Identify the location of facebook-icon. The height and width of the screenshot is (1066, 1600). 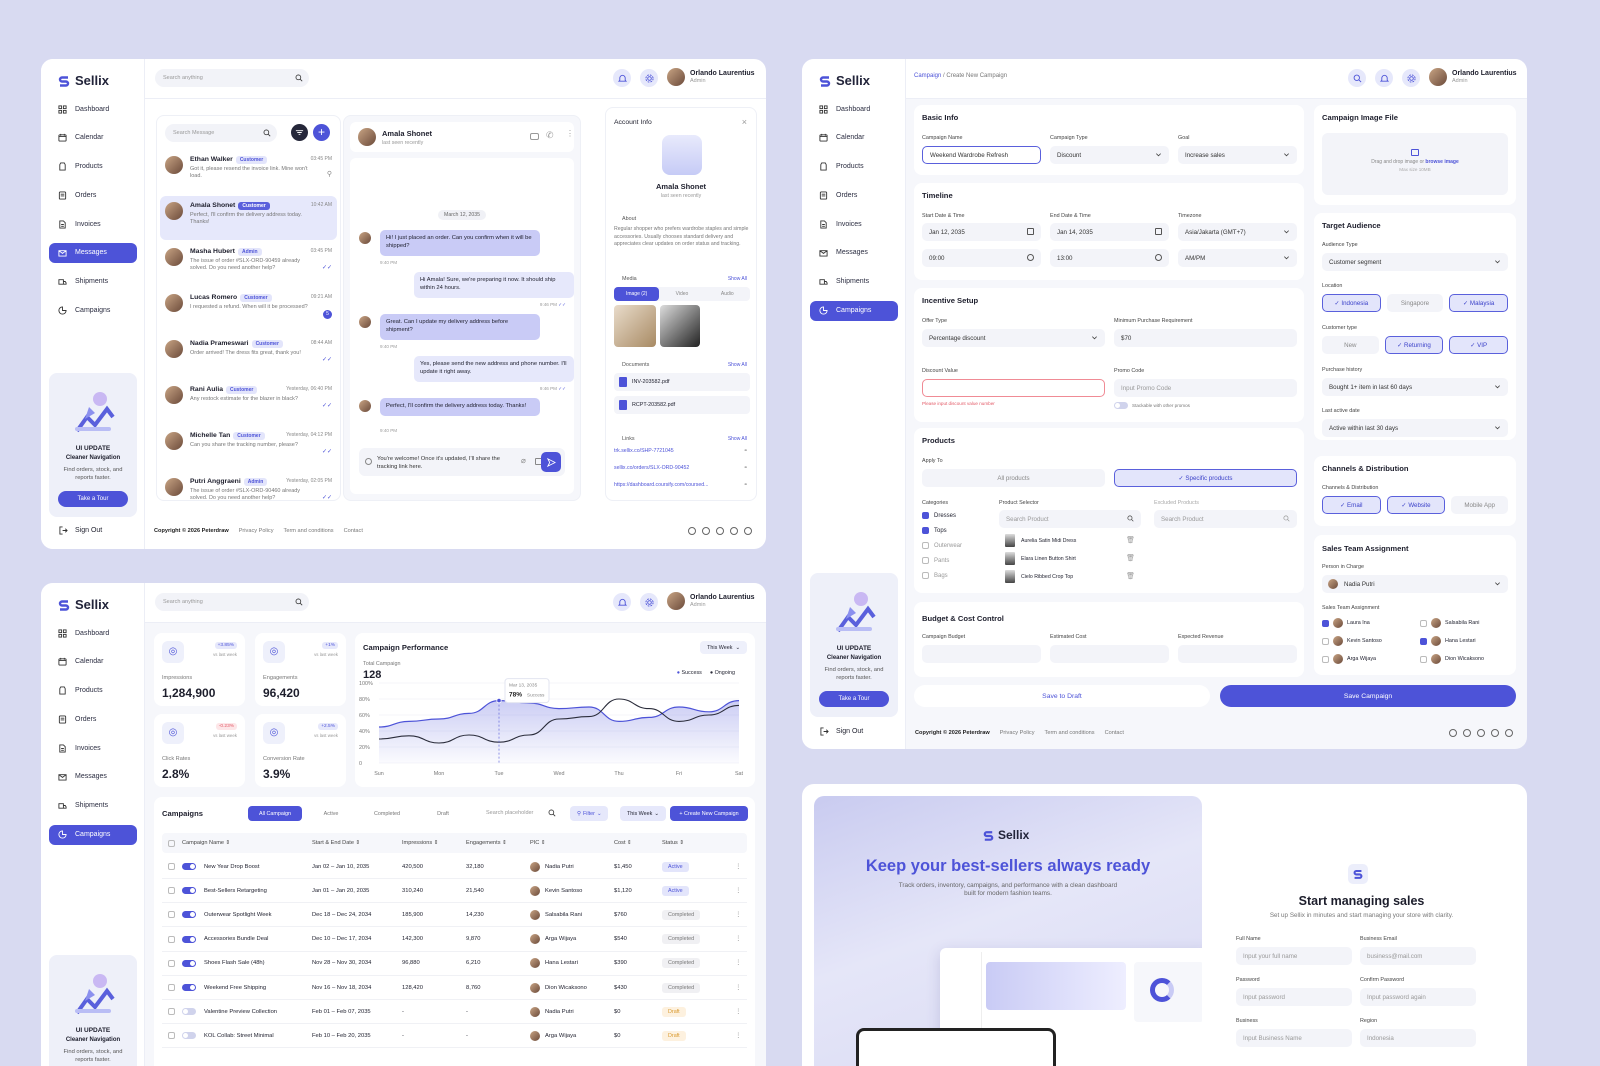
(1453, 733).